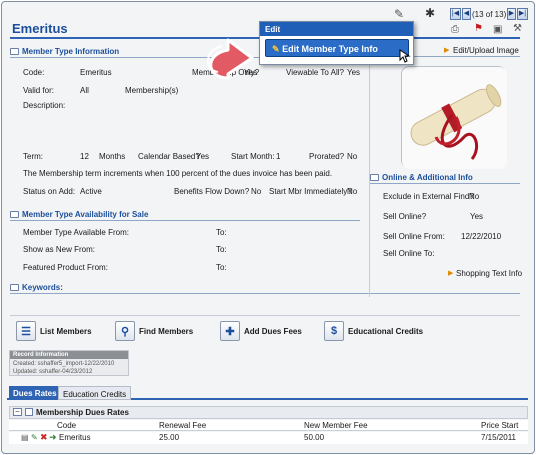 This screenshot has height=455, width=536. Describe the element at coordinates (430, 13) in the screenshot. I see `tools-icon: ✱` at that location.